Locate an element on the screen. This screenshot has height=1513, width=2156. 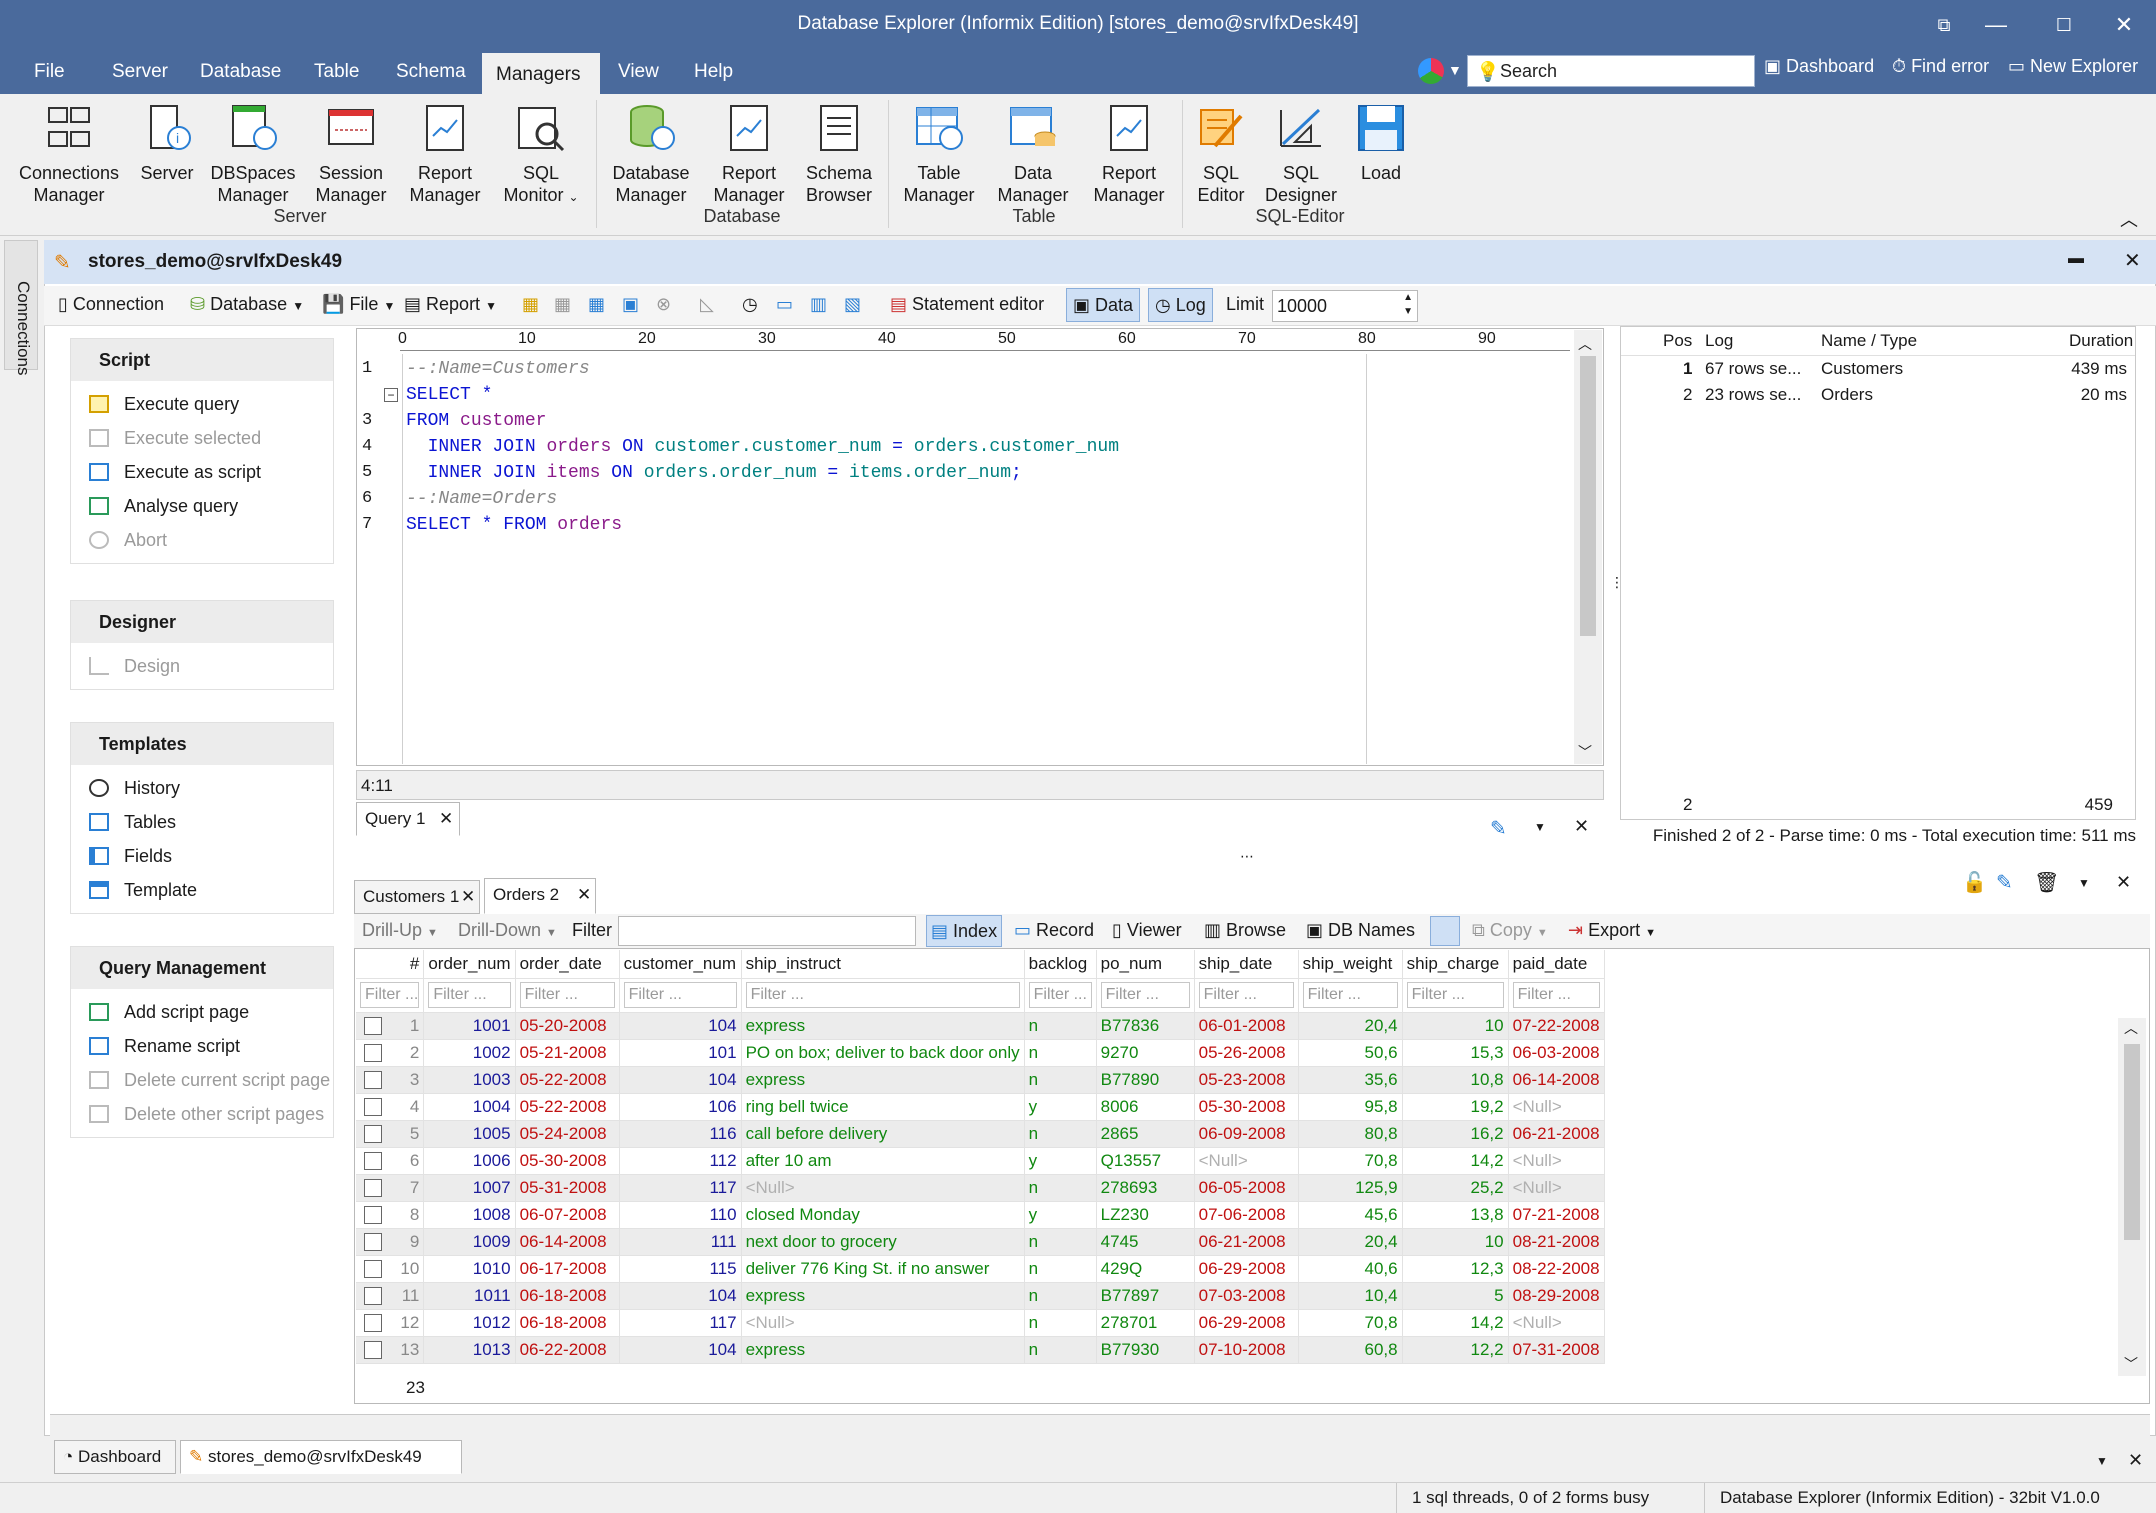
grid-scrollbar: ︿ ﹀ is located at coordinates (2132, 1197).